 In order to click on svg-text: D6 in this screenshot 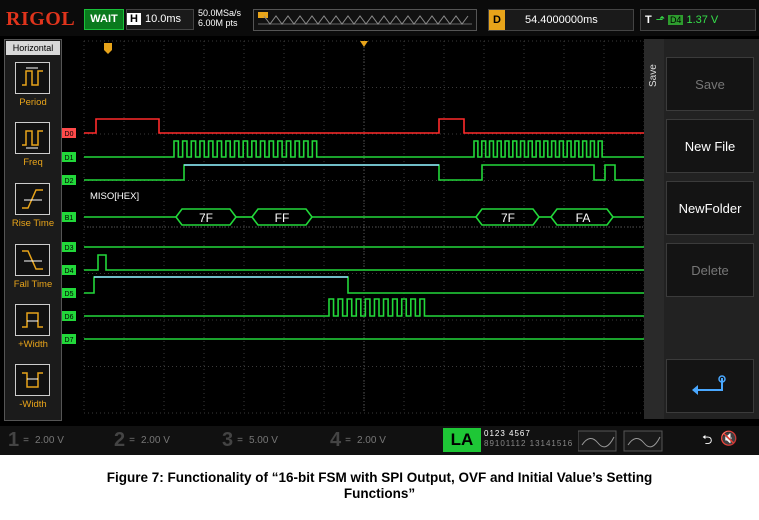, I will do `click(69, 317)`.